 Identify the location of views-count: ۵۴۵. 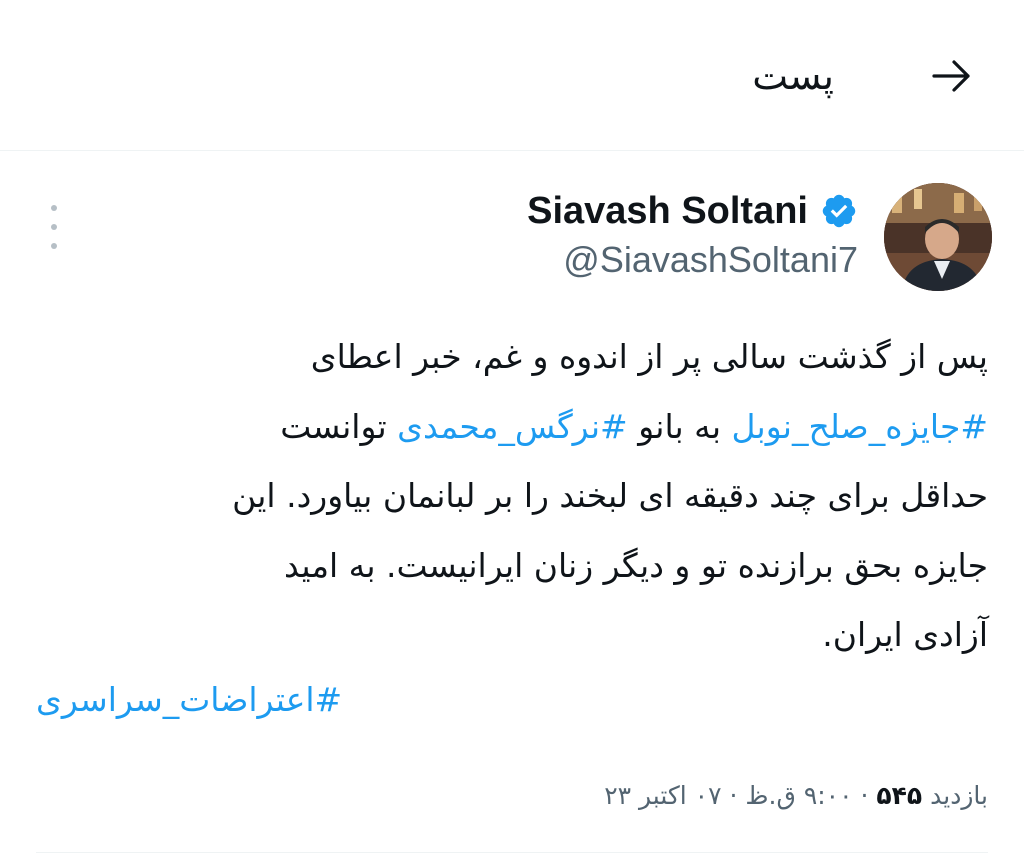
(899, 795).